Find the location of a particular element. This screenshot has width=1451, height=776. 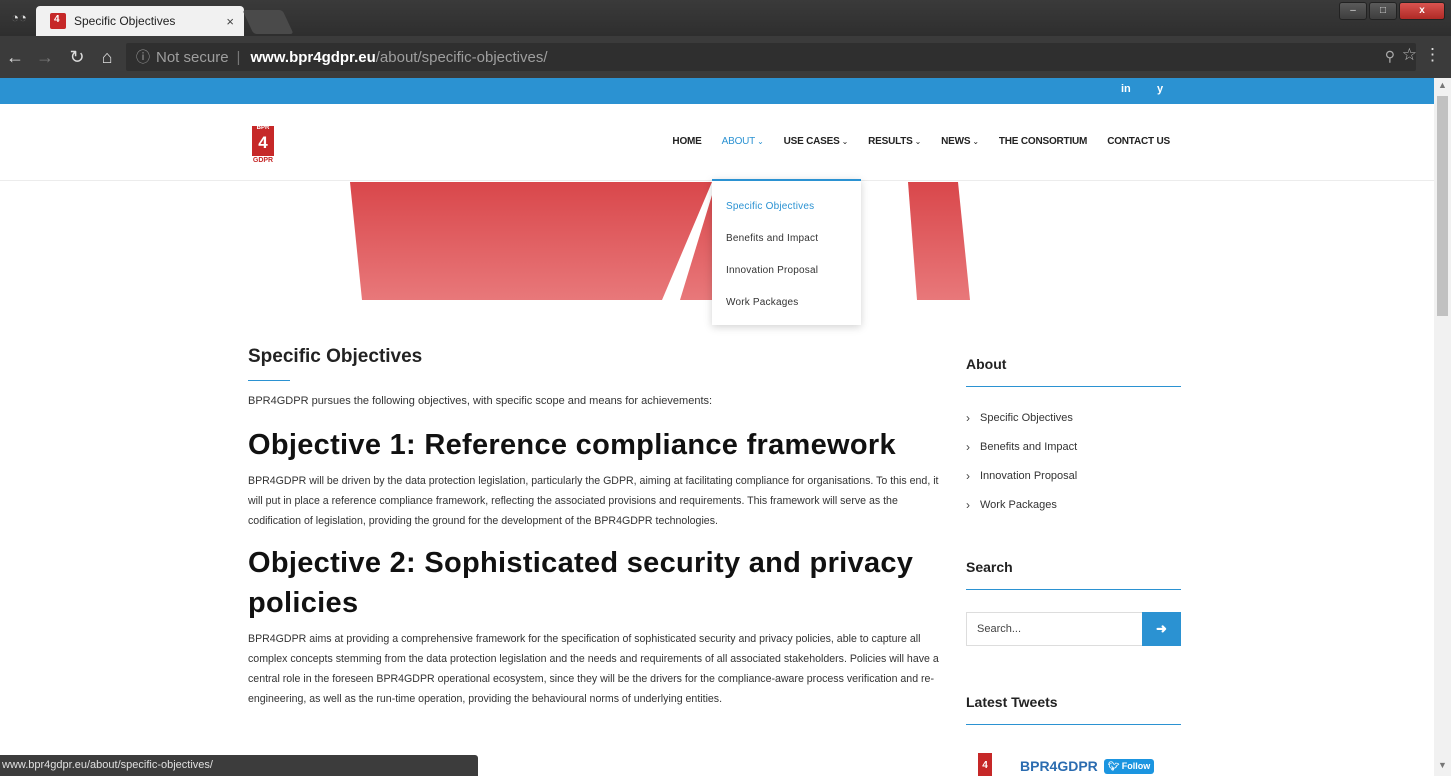

nav-about: ABOUT ⌄ is located at coordinates (743, 141).